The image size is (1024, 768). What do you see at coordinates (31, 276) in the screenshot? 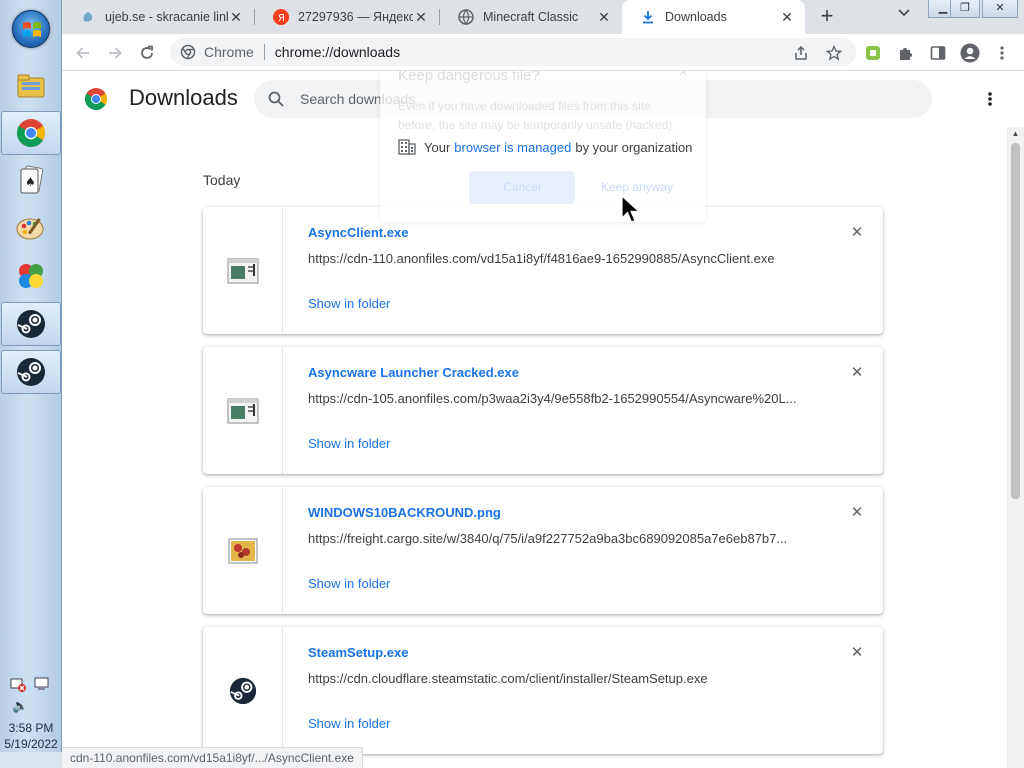
I see `taskbar-puzzle` at bounding box center [31, 276].